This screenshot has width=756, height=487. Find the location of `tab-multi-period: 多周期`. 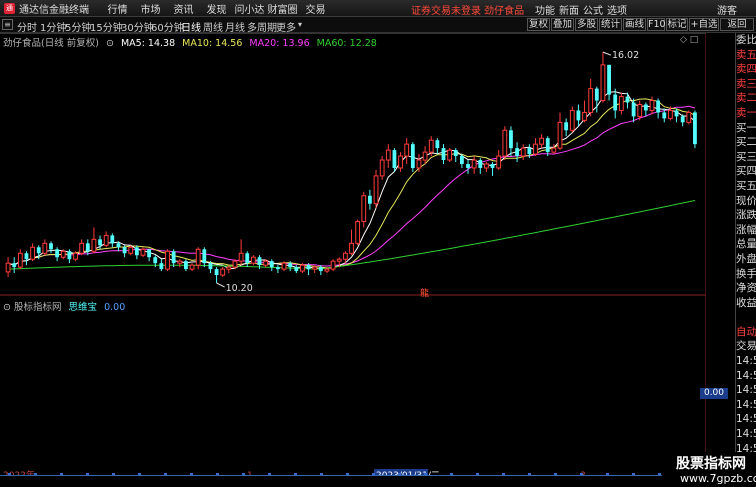

tab-multi-period: 多周期 is located at coordinates (262, 26).